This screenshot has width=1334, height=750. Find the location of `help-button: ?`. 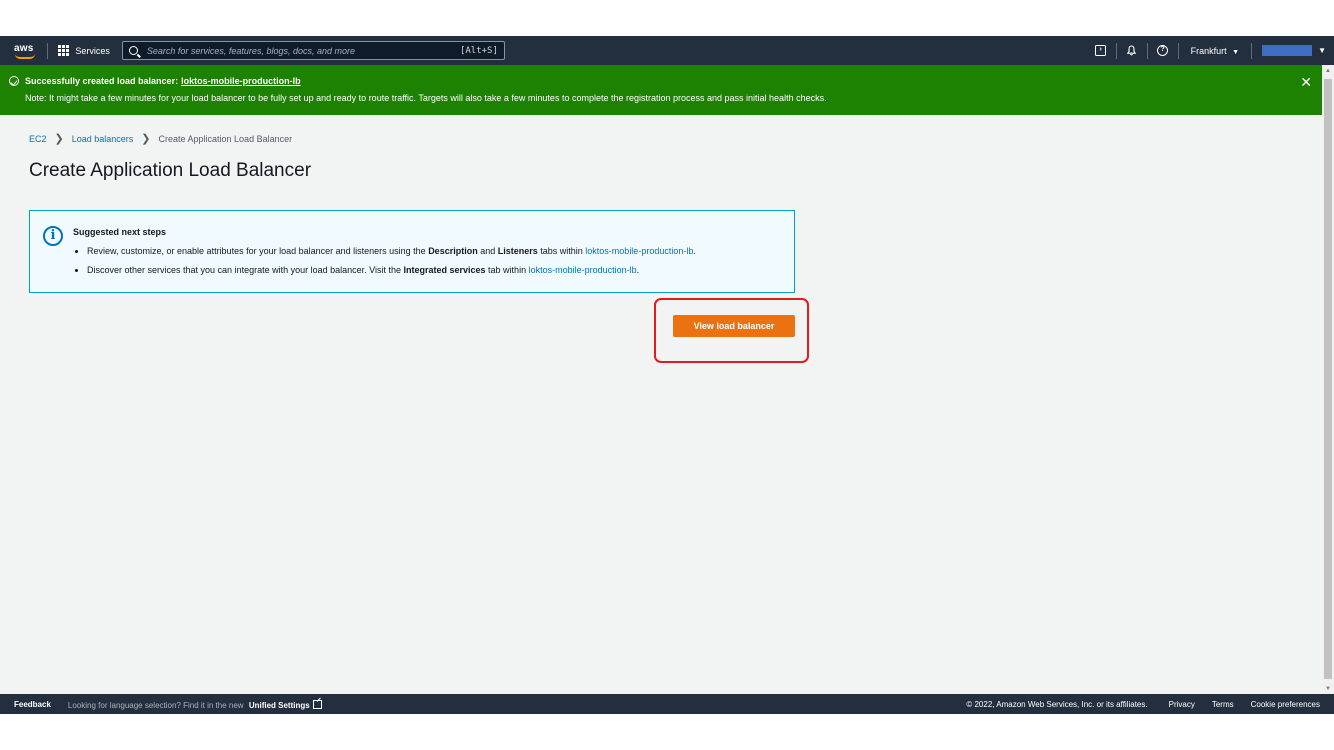

help-button: ? is located at coordinates (1163, 51).